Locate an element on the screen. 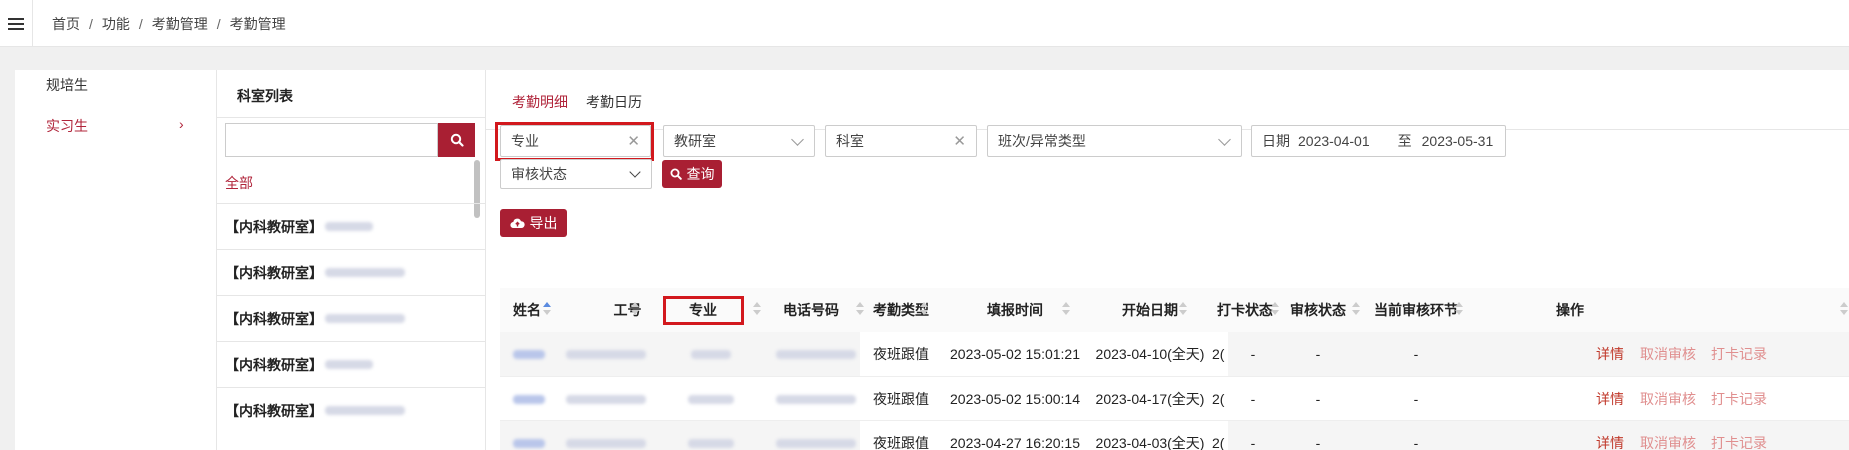  cell-clock-status: - is located at coordinates (1253, 354).